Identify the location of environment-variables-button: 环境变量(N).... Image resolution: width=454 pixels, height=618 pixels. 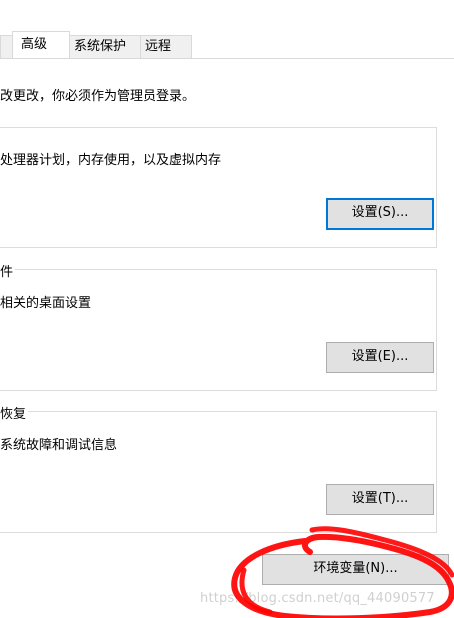
(355, 569).